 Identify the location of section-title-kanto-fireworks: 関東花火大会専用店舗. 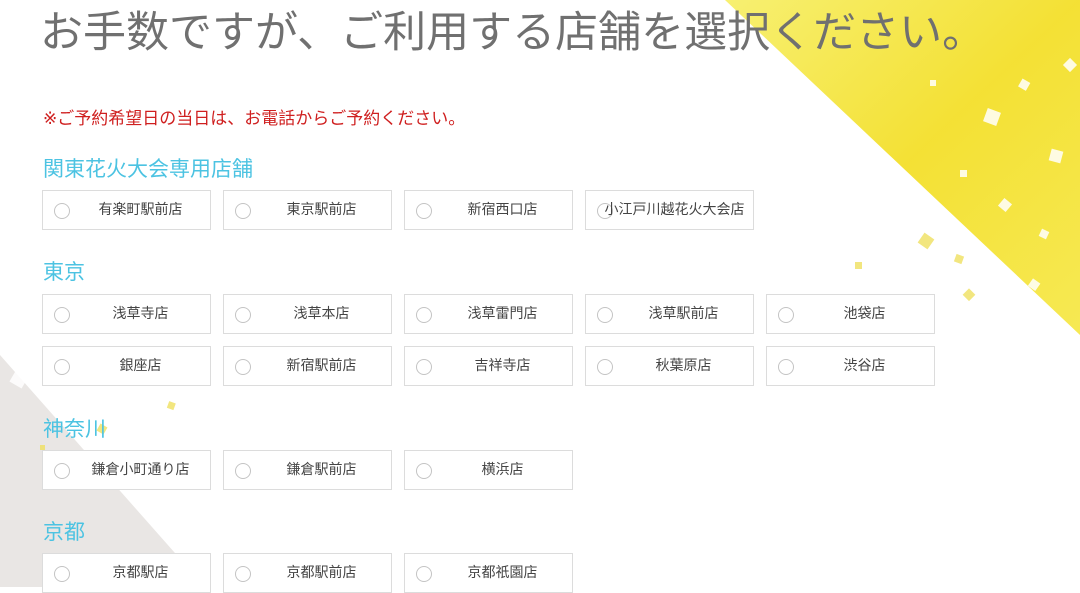
(148, 169).